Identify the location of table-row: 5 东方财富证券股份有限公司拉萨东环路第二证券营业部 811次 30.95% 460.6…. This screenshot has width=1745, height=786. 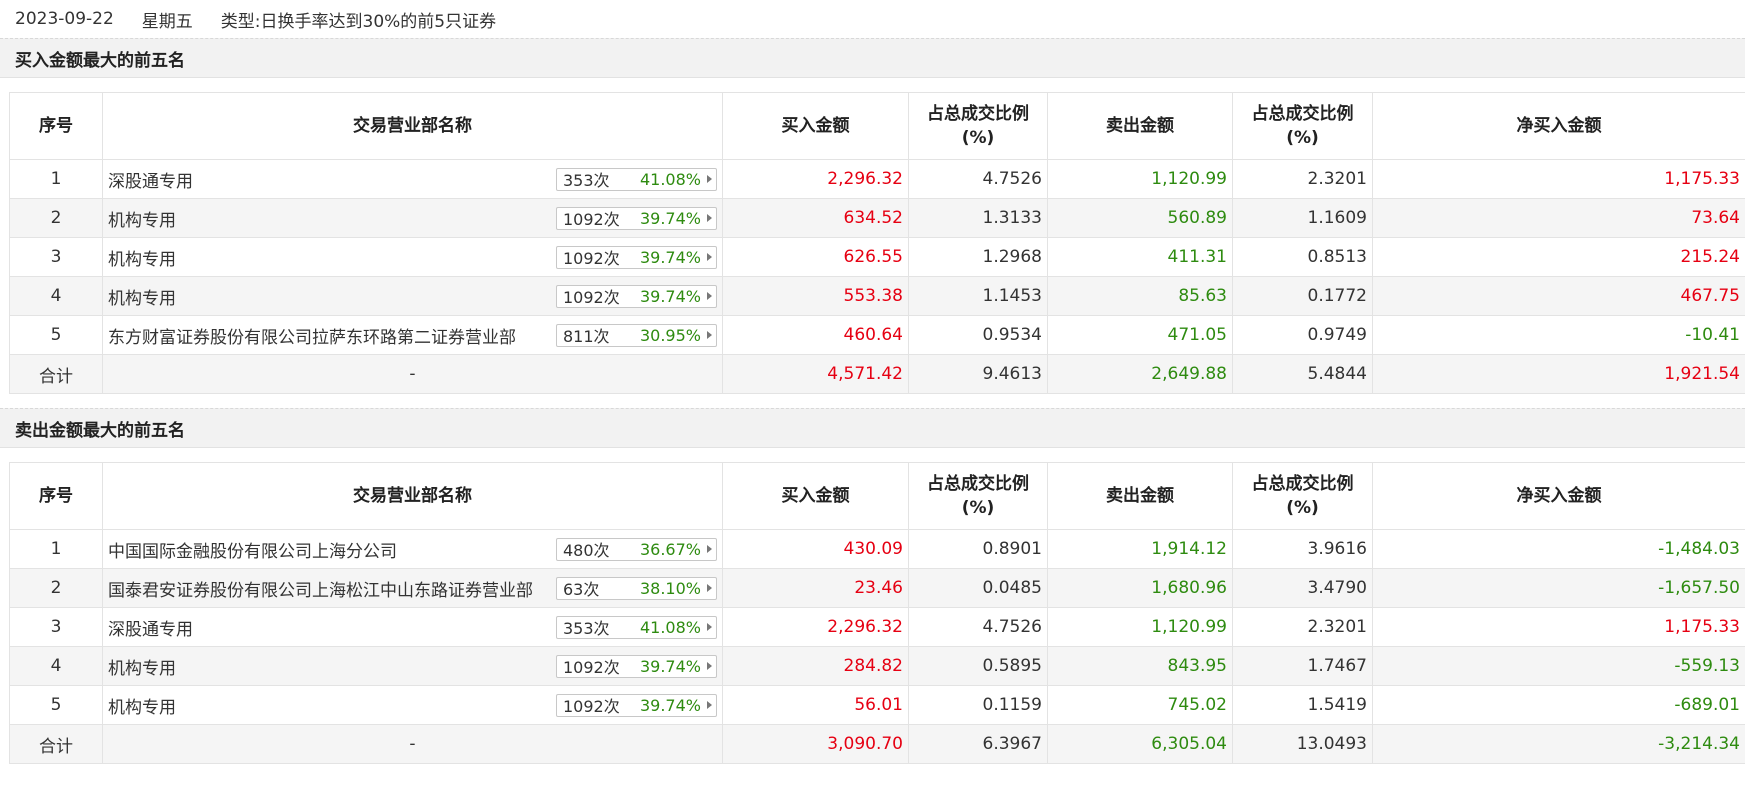
(877, 335).